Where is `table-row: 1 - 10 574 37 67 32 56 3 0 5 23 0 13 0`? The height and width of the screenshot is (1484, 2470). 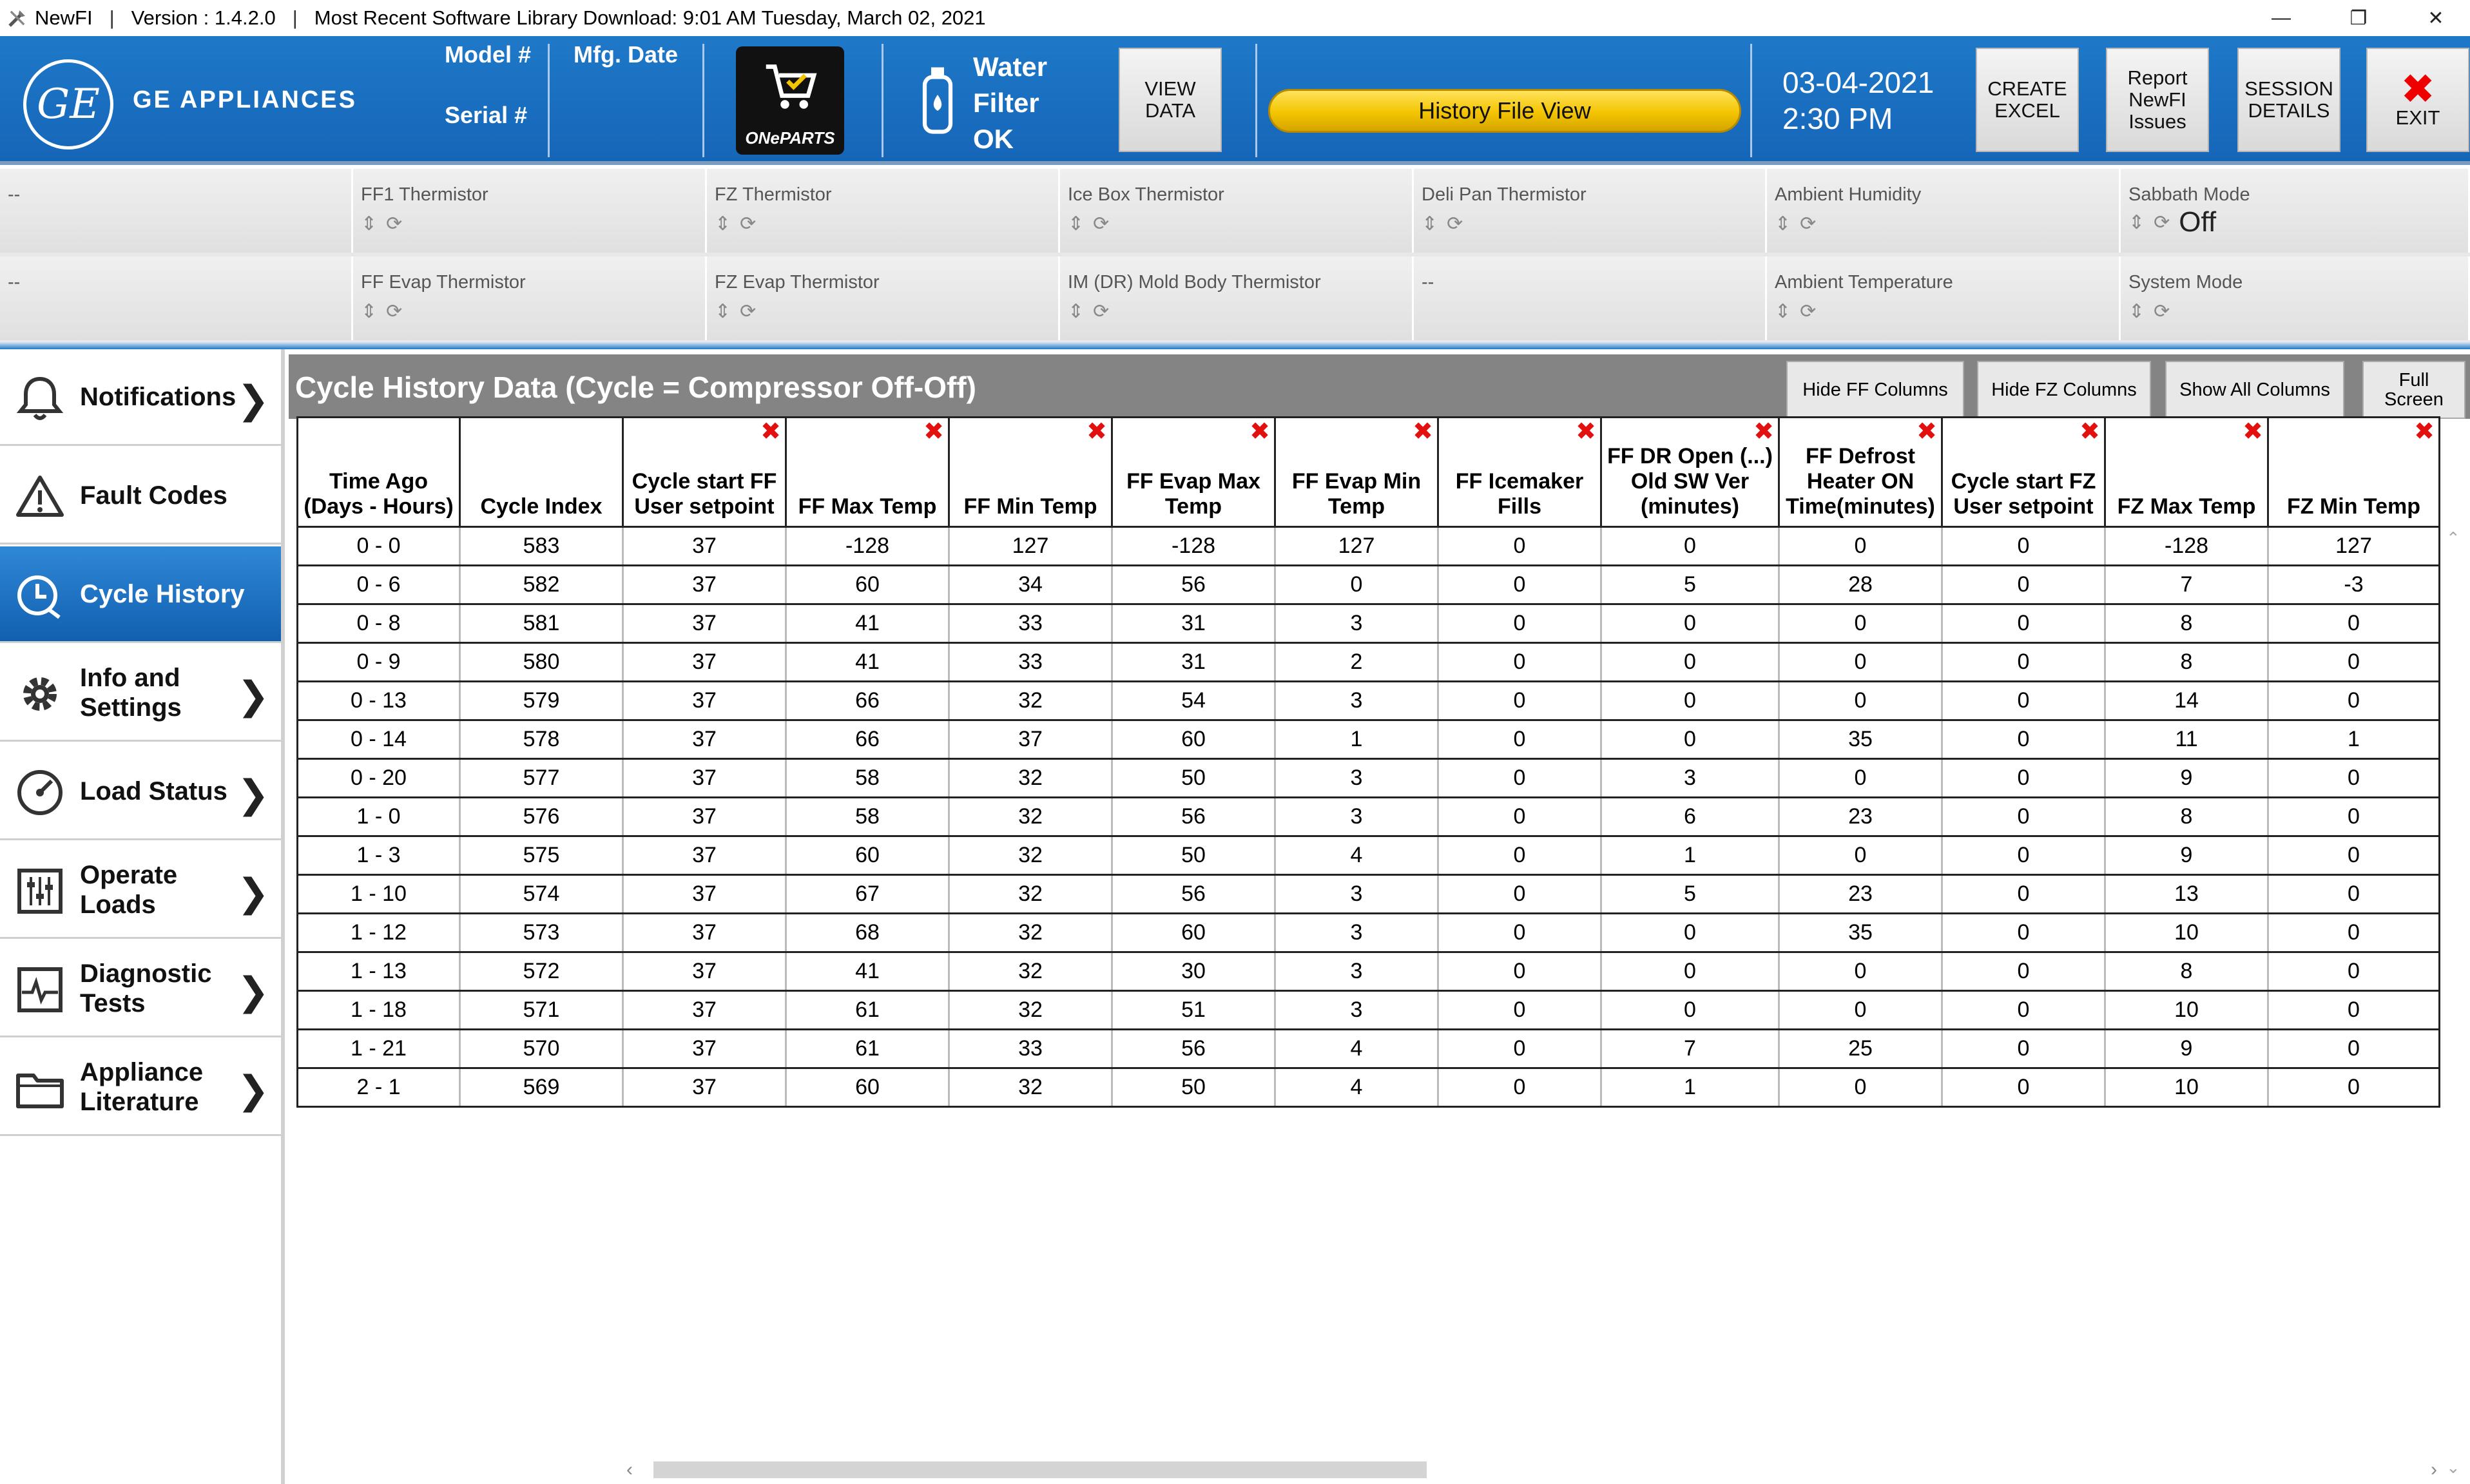 table-row: 1 - 10 574 37 67 32 56 3 0 5 23 0 13 0 is located at coordinates (1368, 894).